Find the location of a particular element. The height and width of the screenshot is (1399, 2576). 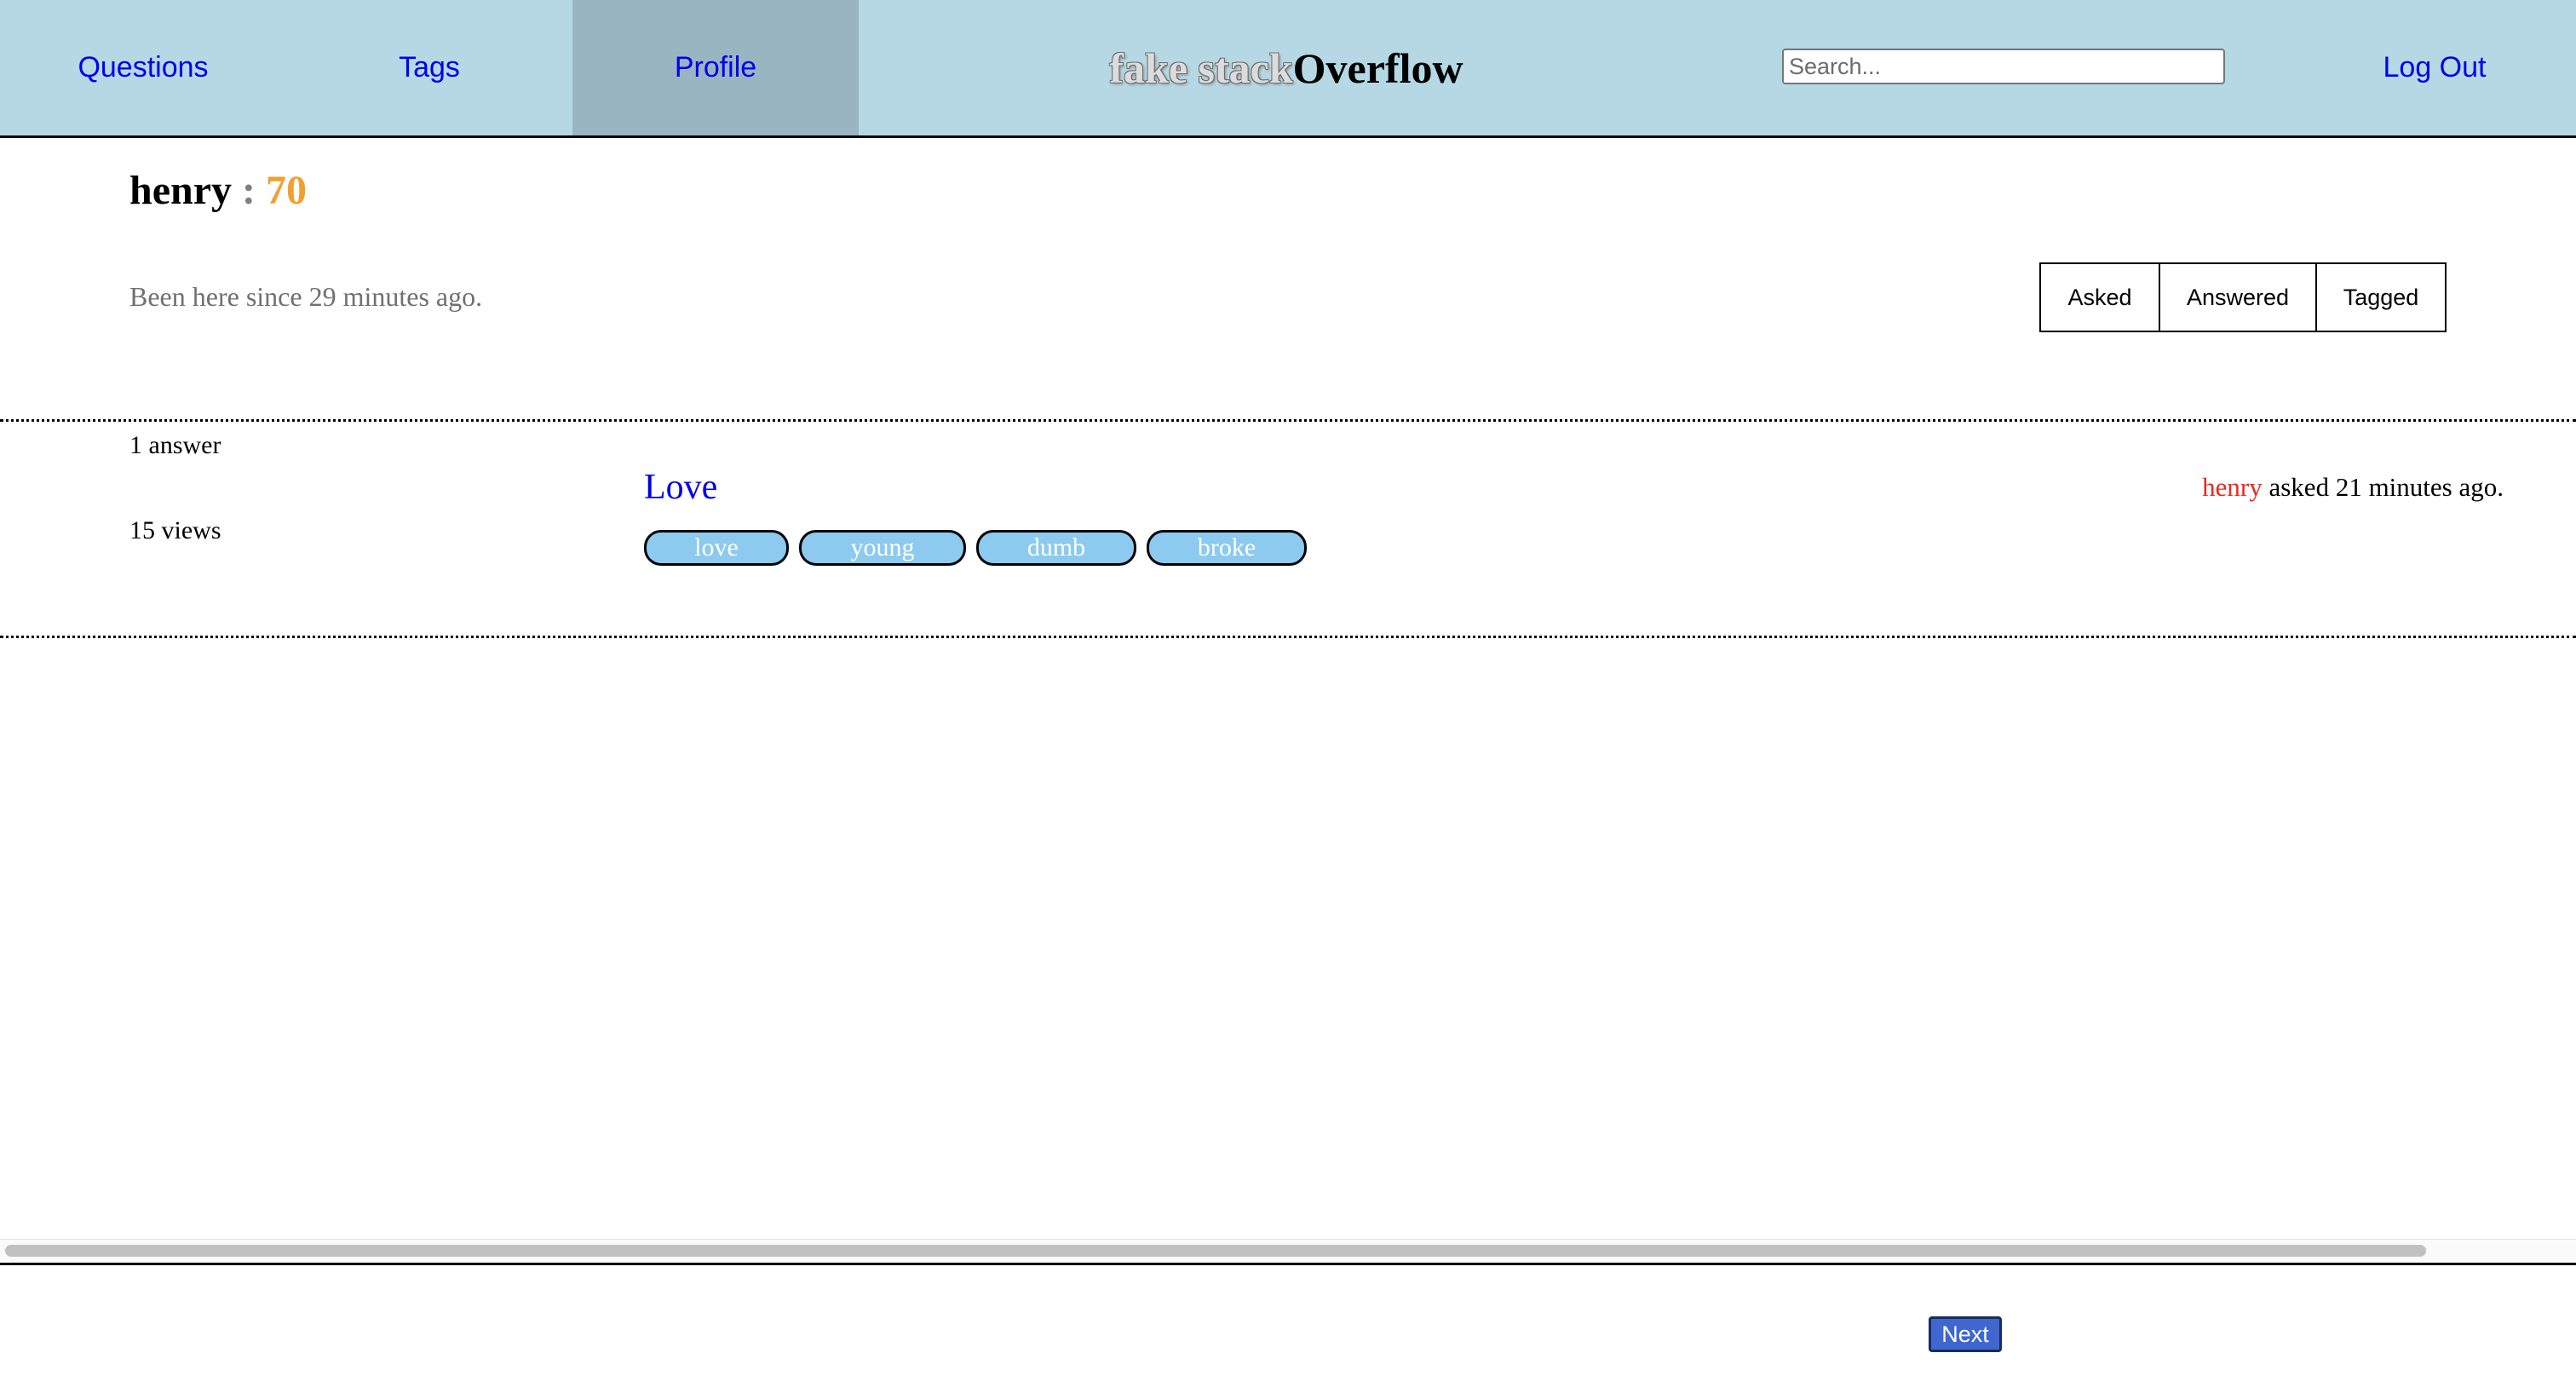

logout-link: Log Out is located at coordinates (2433, 67).